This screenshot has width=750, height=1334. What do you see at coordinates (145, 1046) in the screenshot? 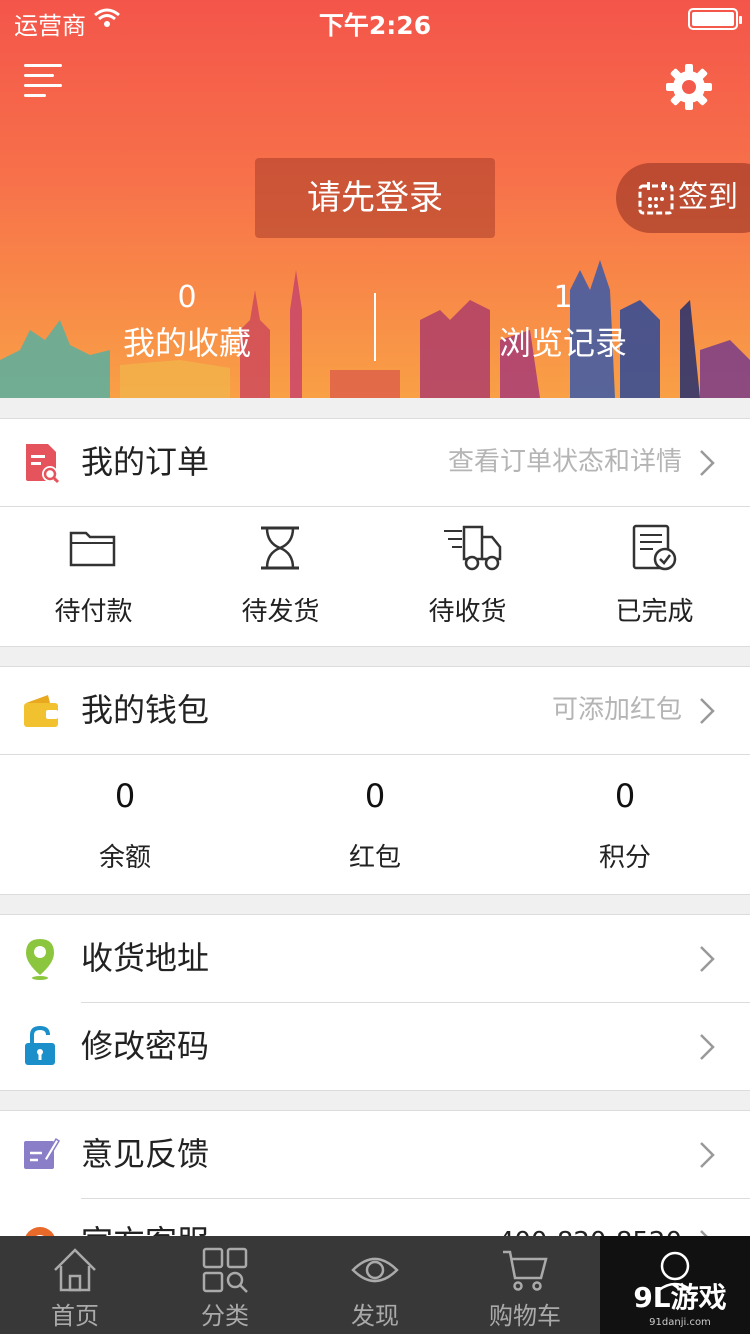
I see `change-password-title: 修改密码` at bounding box center [145, 1046].